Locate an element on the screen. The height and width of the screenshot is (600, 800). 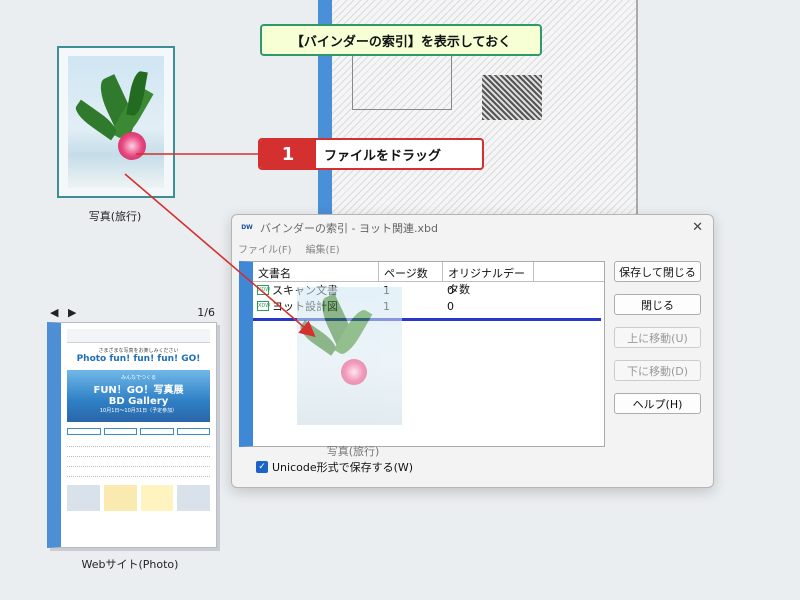
drag-arrow-overlay is located at coordinates (220, 245).